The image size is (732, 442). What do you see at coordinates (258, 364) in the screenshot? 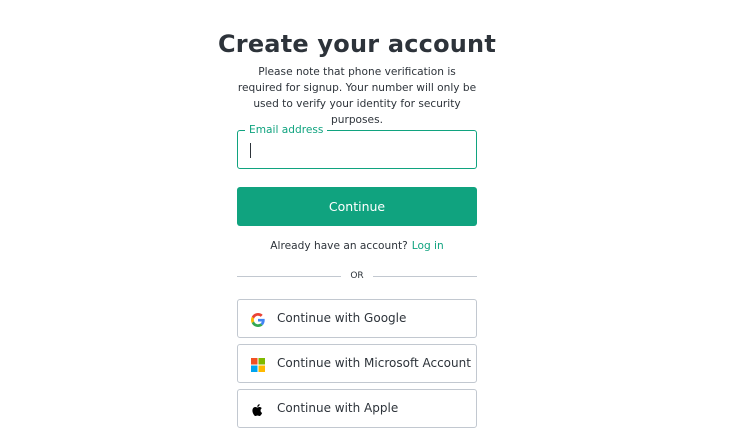
I see `microsoft-logo-icon` at bounding box center [258, 364].